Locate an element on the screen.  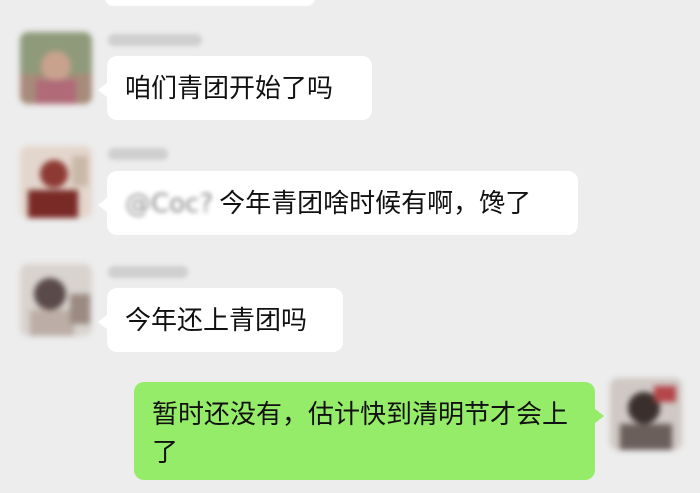
message-text: 今年还上青团吗 is located at coordinates (216, 321).